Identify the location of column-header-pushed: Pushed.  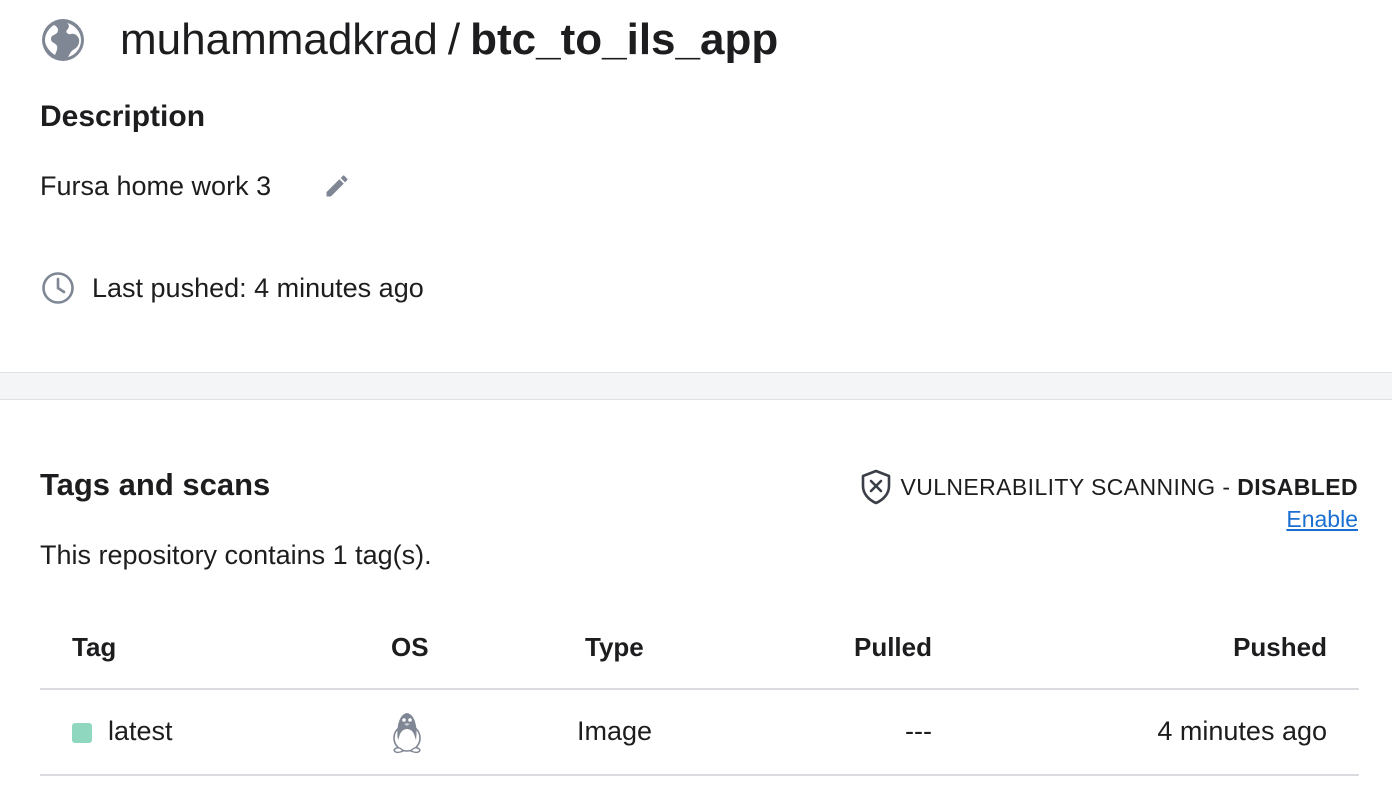
(1280, 647).